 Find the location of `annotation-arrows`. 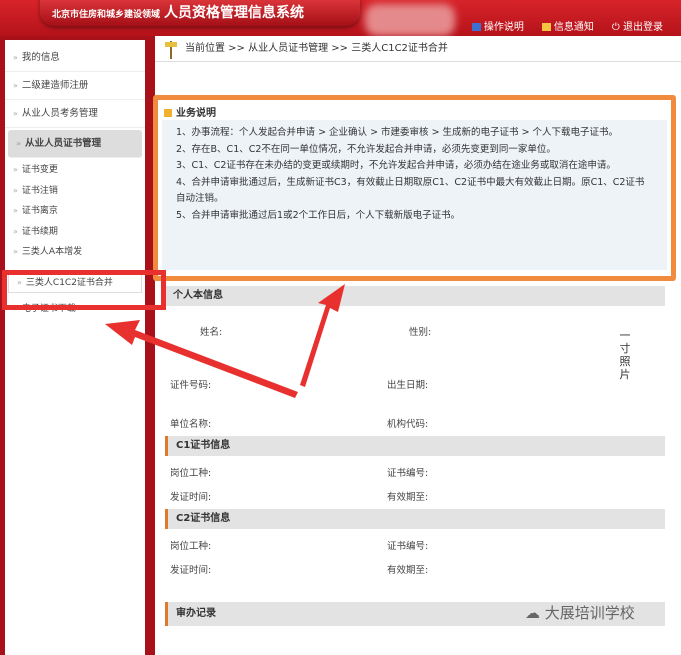

annotation-arrows is located at coordinates (225, 341).